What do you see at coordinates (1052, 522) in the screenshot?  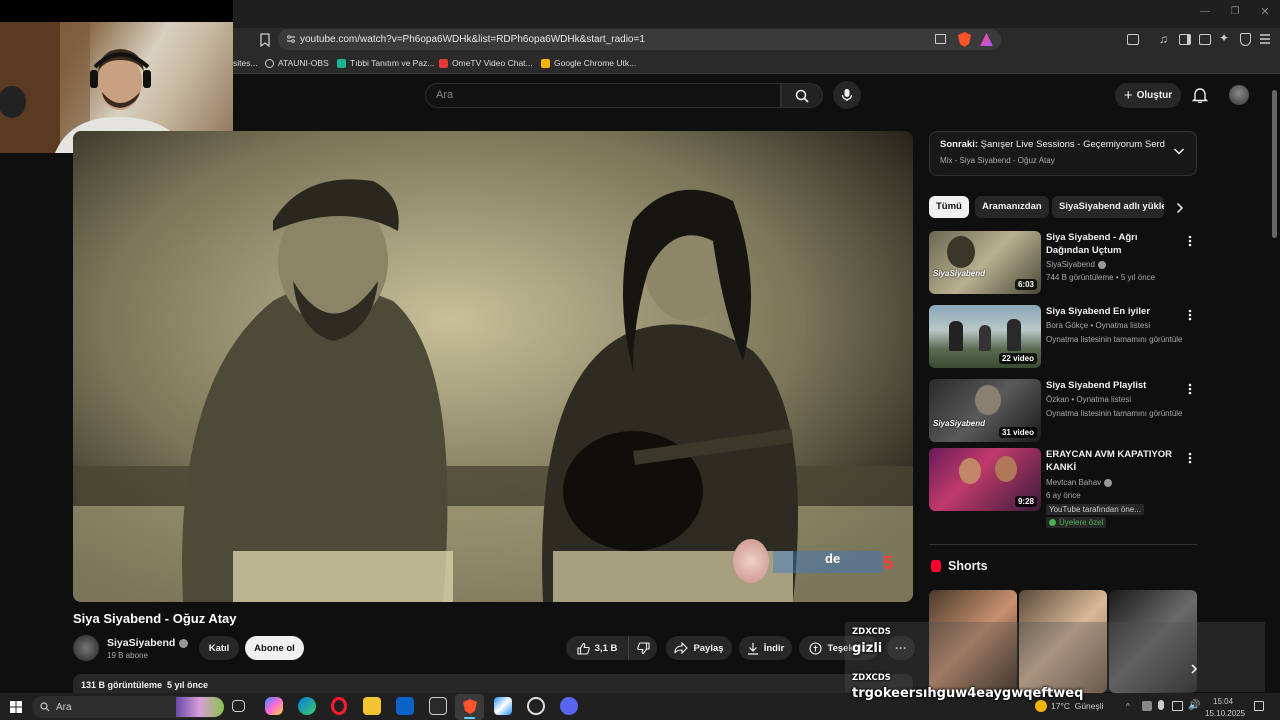 I see `members-icon` at bounding box center [1052, 522].